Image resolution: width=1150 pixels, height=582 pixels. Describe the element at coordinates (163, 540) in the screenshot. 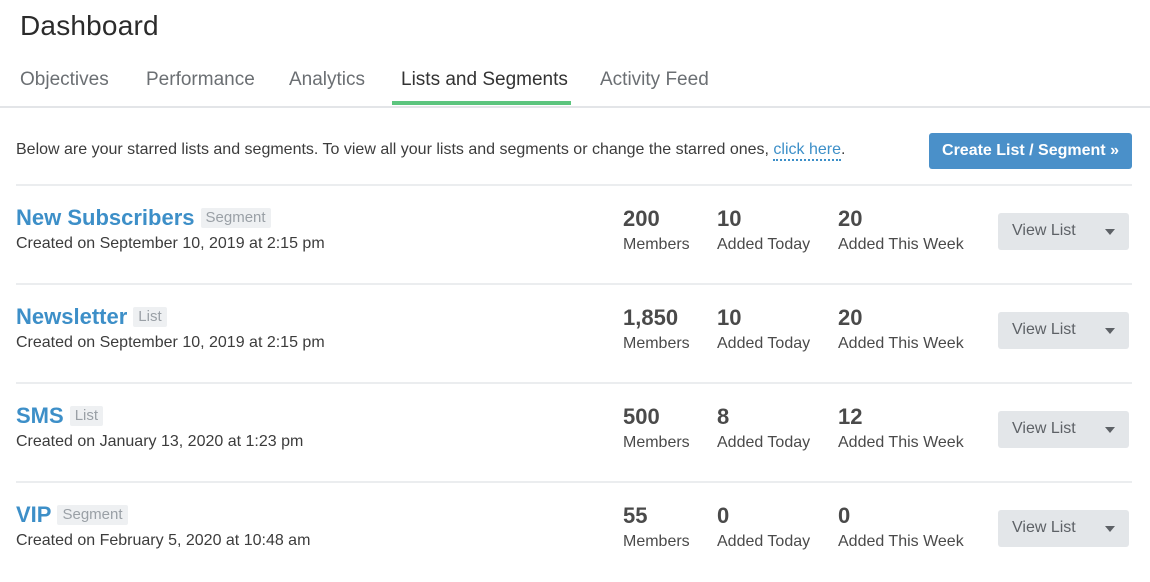

I see `created-date: Created on February 5, 2020 at 10:48 am` at that location.